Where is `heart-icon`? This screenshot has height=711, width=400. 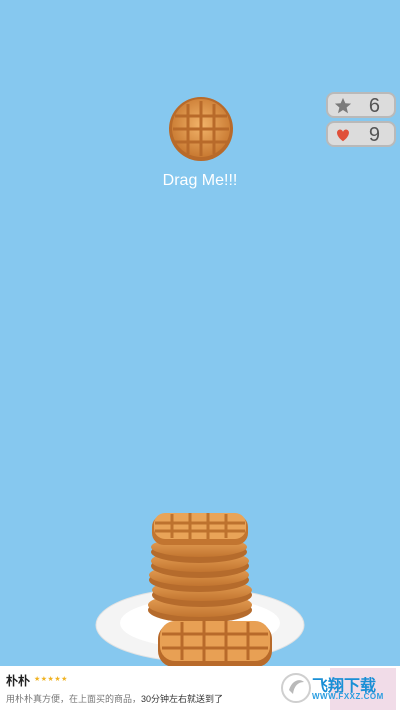 heart-icon is located at coordinates (343, 135).